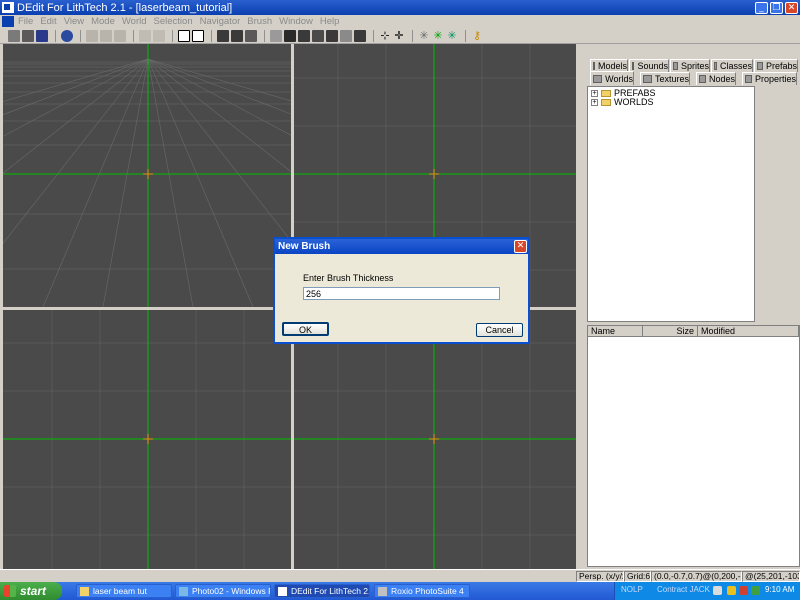 This screenshot has width=800, height=600. What do you see at coordinates (671, 204) in the screenshot?
I see `project-tree: + PREFABS + WORLDS` at bounding box center [671, 204].